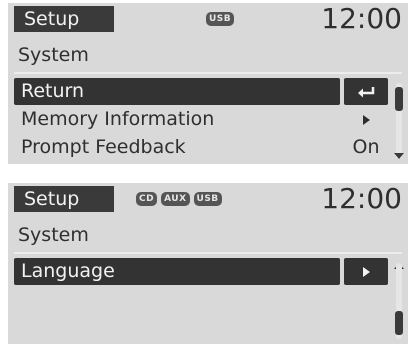  What do you see at coordinates (177, 91) in the screenshot?
I see `menu-item-return: Return` at bounding box center [177, 91].